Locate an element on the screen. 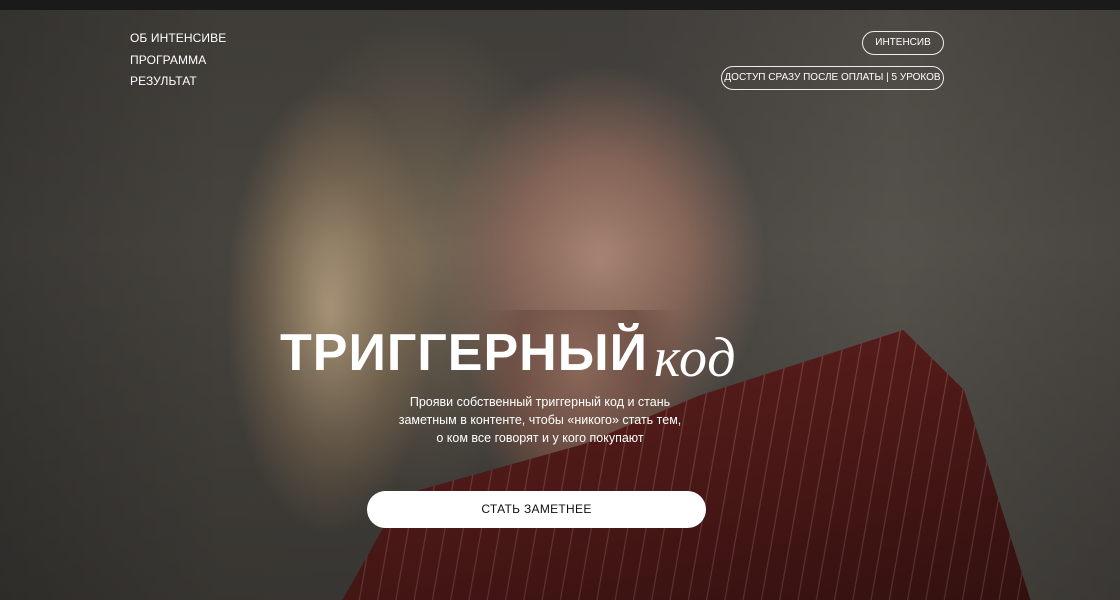 Image resolution: width=1120 pixels, height=600 pixels. nav-item-program: ПРОГРАММА is located at coordinates (178, 61).